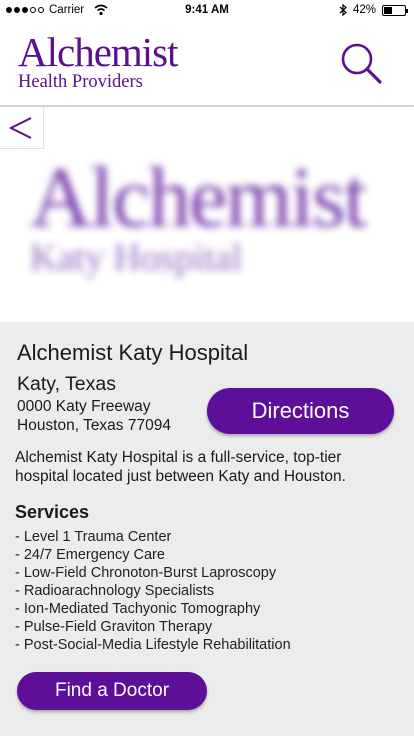 The height and width of the screenshot is (736, 414). I want to click on services-heading: Services, so click(52, 512).